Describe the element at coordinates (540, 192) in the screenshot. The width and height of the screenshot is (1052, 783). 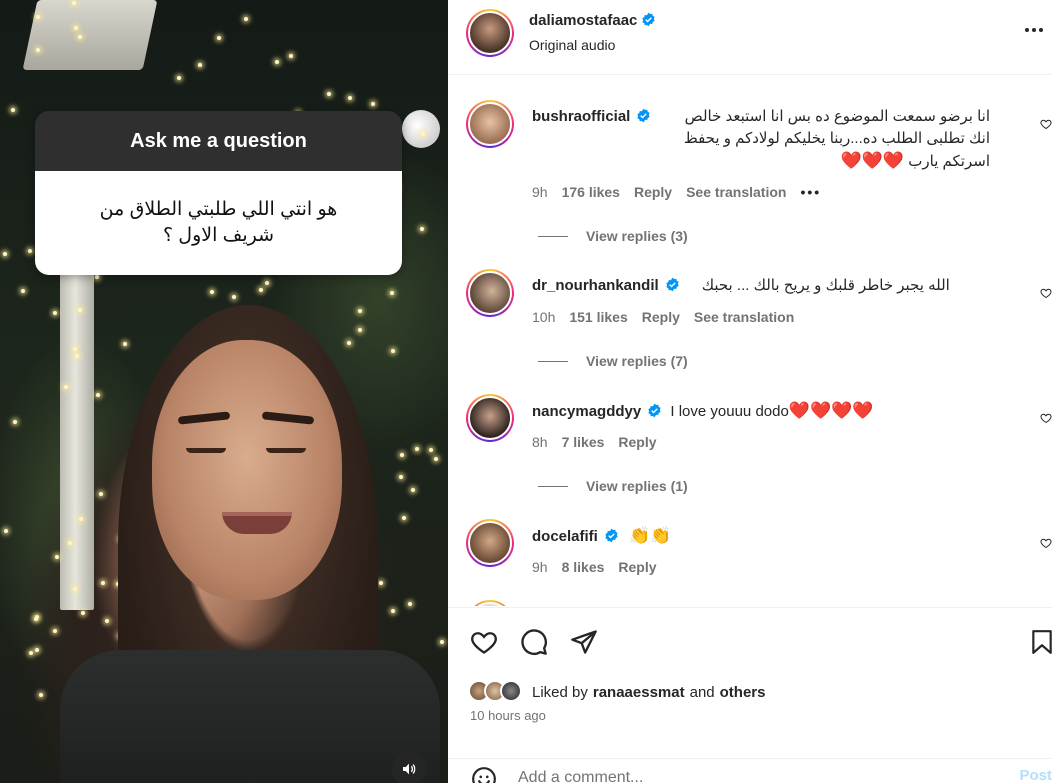
I see `comment-time: 9h` at that location.